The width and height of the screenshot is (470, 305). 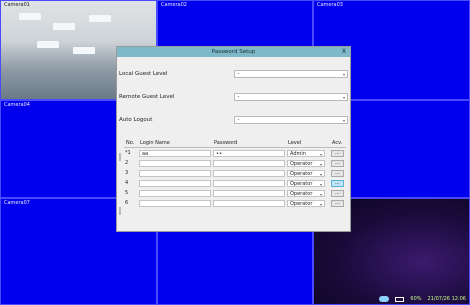 What do you see at coordinates (249, 153) in the screenshot?
I see `password-field: ••` at bounding box center [249, 153].